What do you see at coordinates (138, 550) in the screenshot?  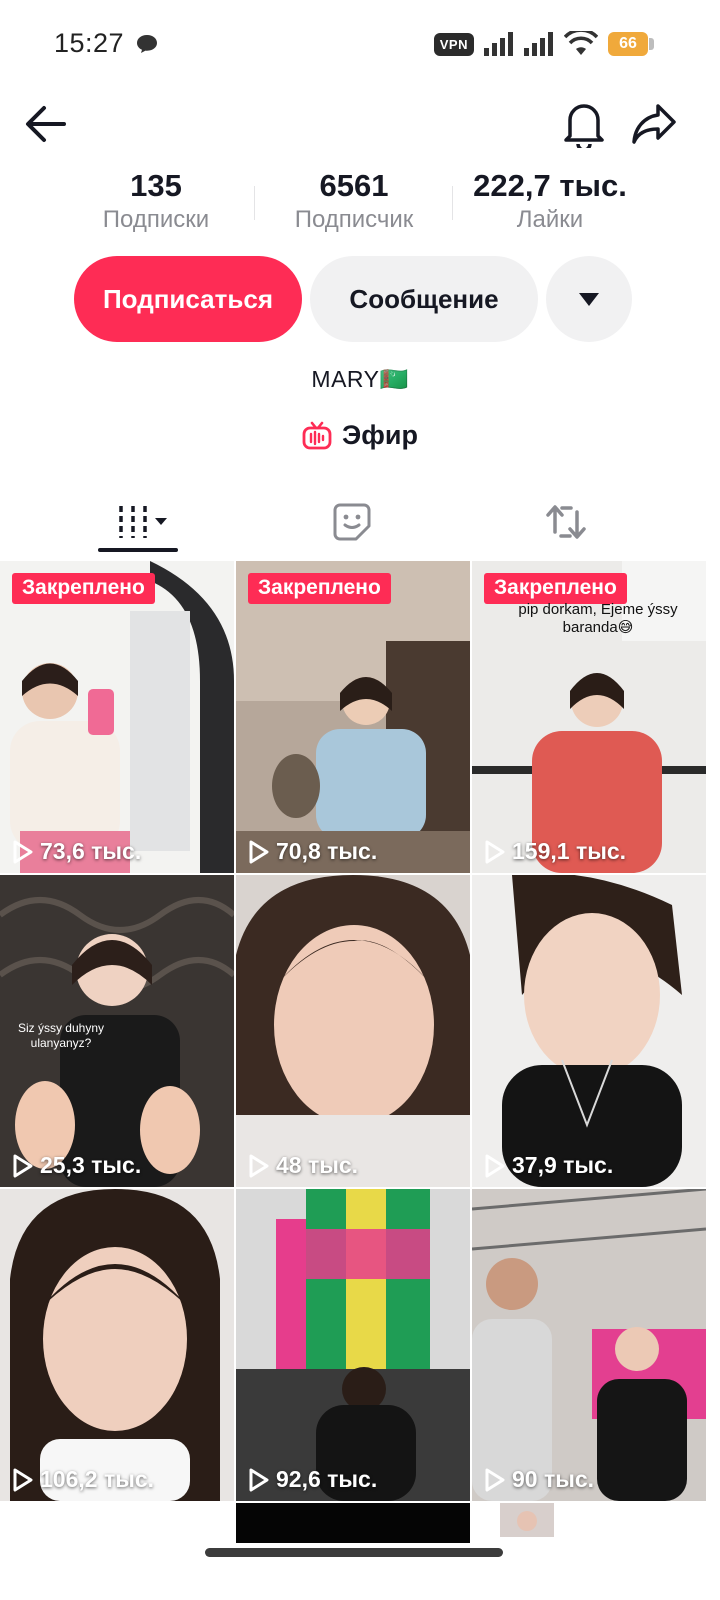 I see `active-tab-indicator` at bounding box center [138, 550].